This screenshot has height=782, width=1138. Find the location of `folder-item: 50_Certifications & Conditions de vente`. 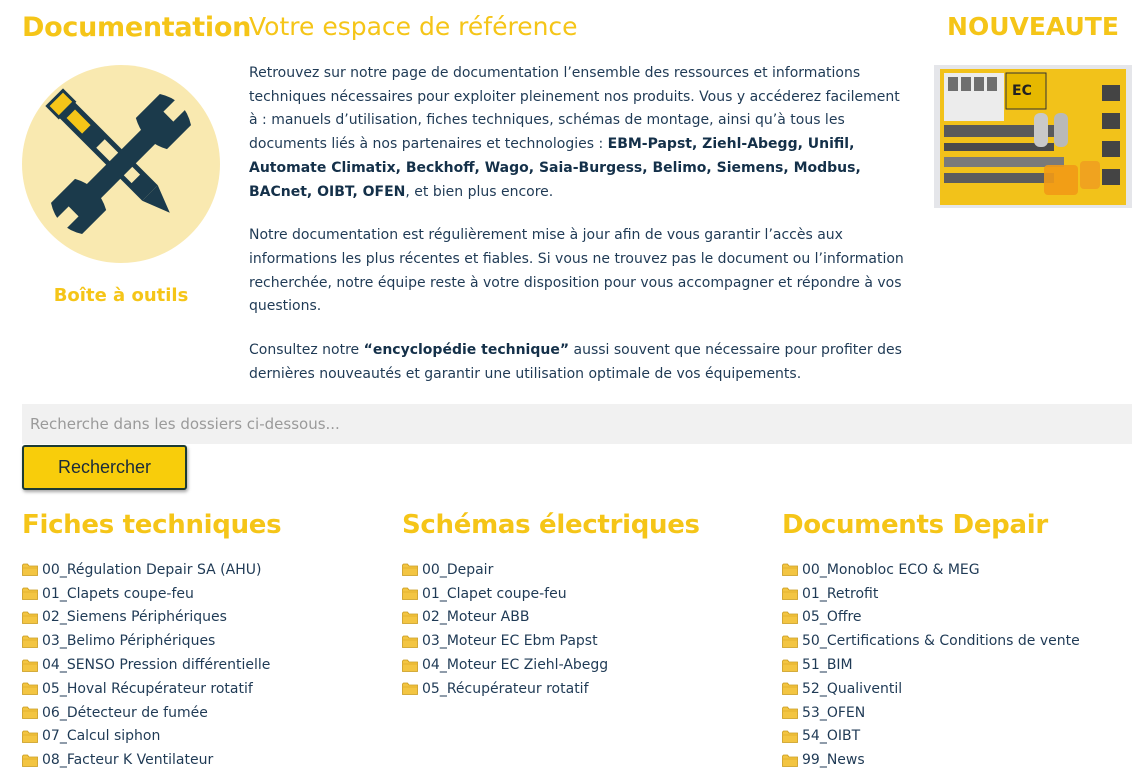

folder-item: 50_Certifications & Conditions de vente is located at coordinates (960, 641).